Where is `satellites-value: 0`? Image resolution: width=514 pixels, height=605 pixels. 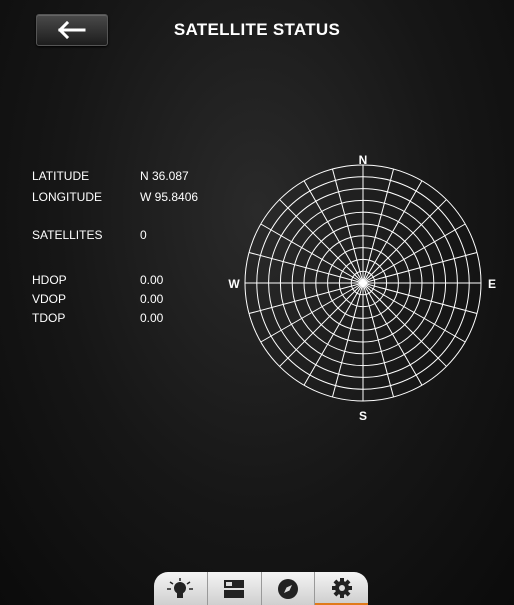 satellites-value: 0 is located at coordinates (143, 235).